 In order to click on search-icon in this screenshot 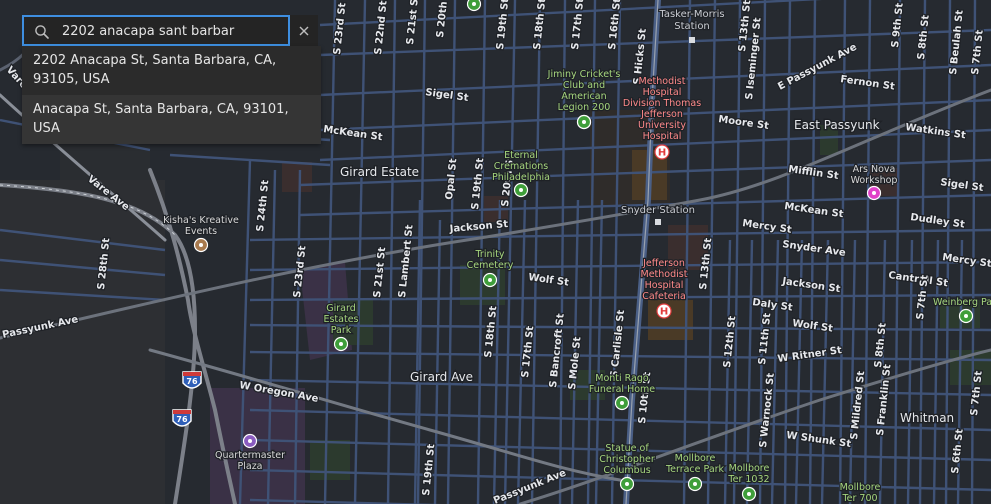, I will do `click(42, 32)`.